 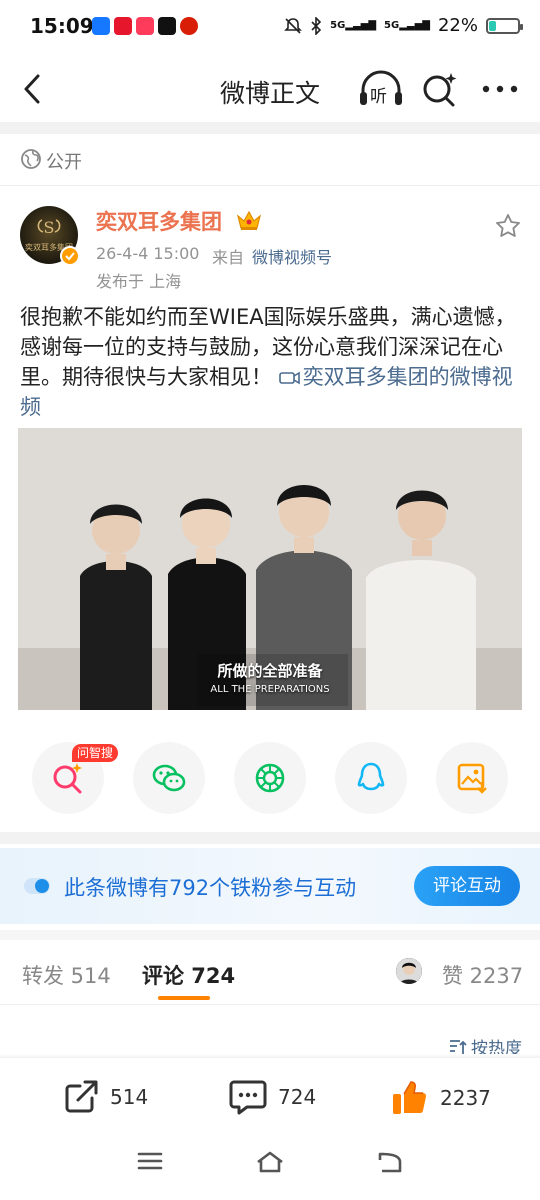 What do you see at coordinates (316, 25) in the screenshot?
I see `bluetooth-icon` at bounding box center [316, 25].